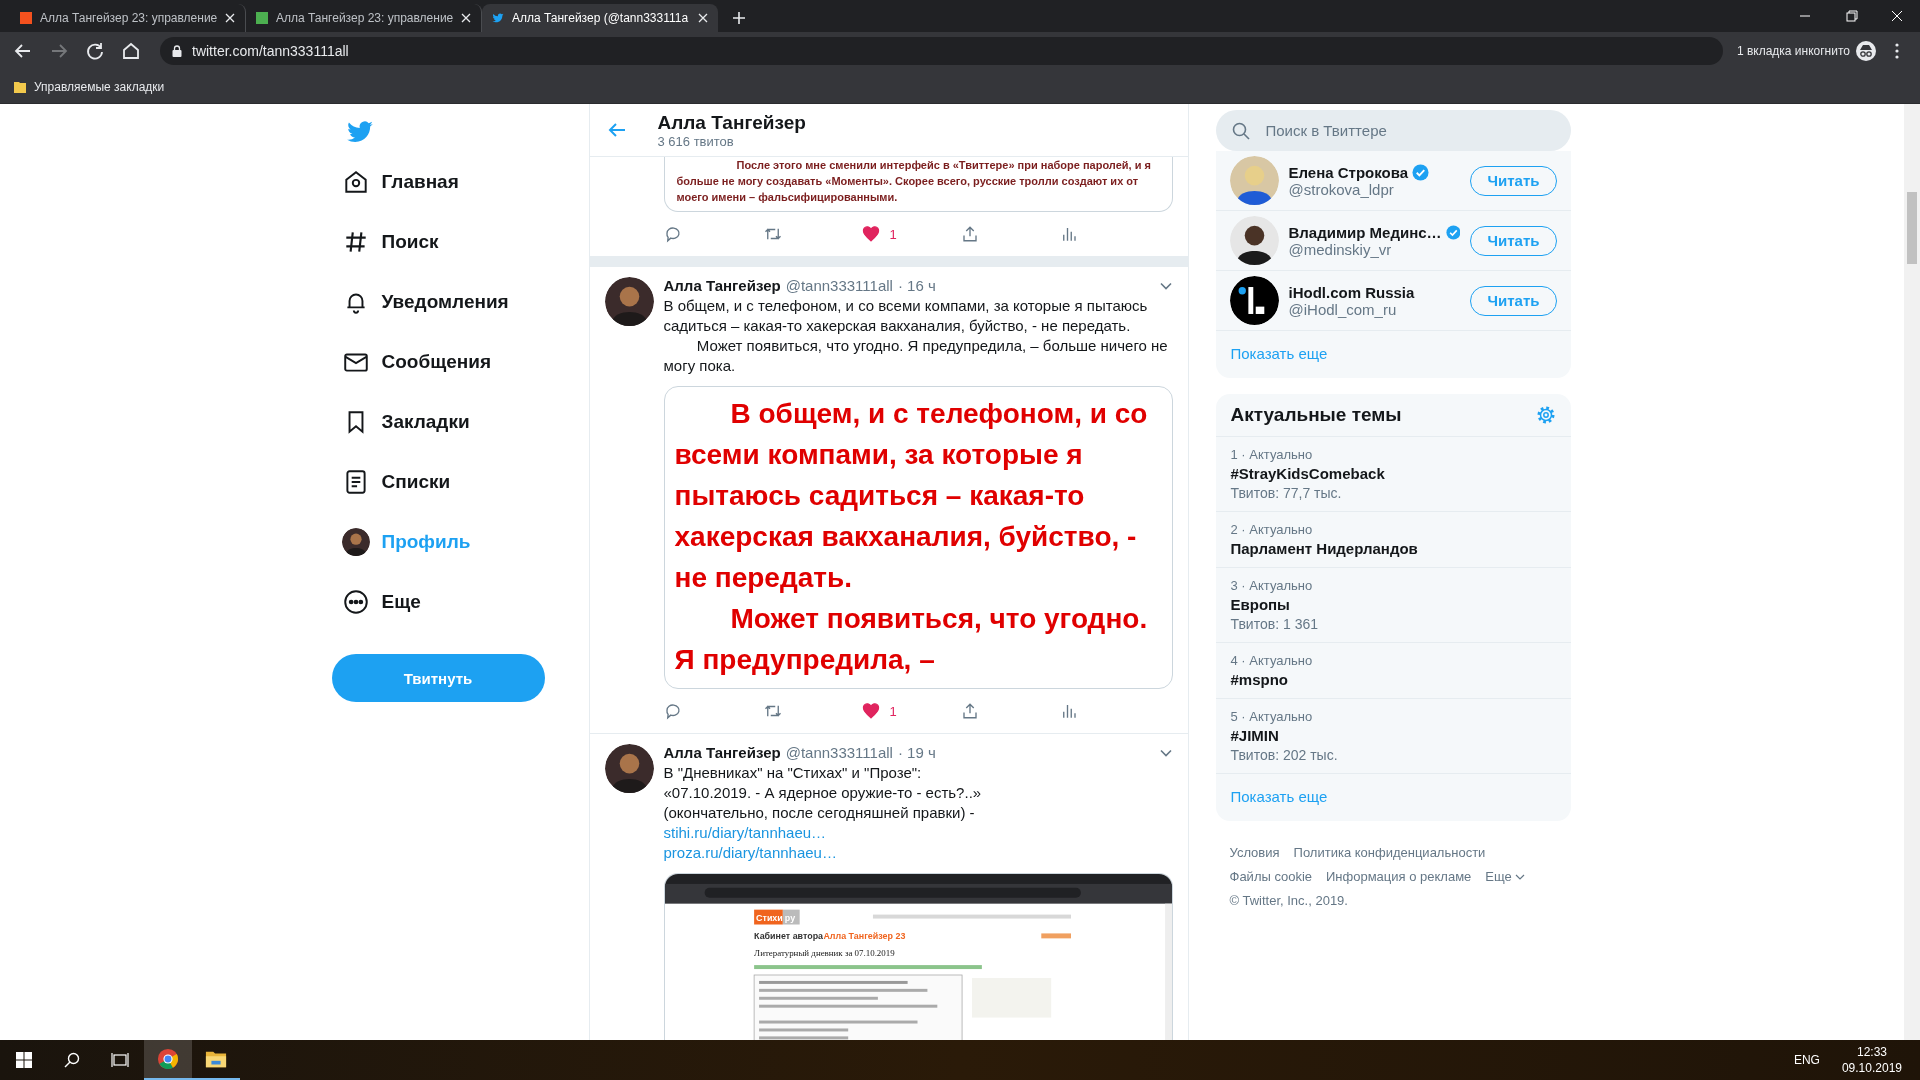 This screenshot has height=1080, width=1920. Describe the element at coordinates (1274, 624) in the screenshot. I see `trend-count: Твитов: 1 361` at that location.